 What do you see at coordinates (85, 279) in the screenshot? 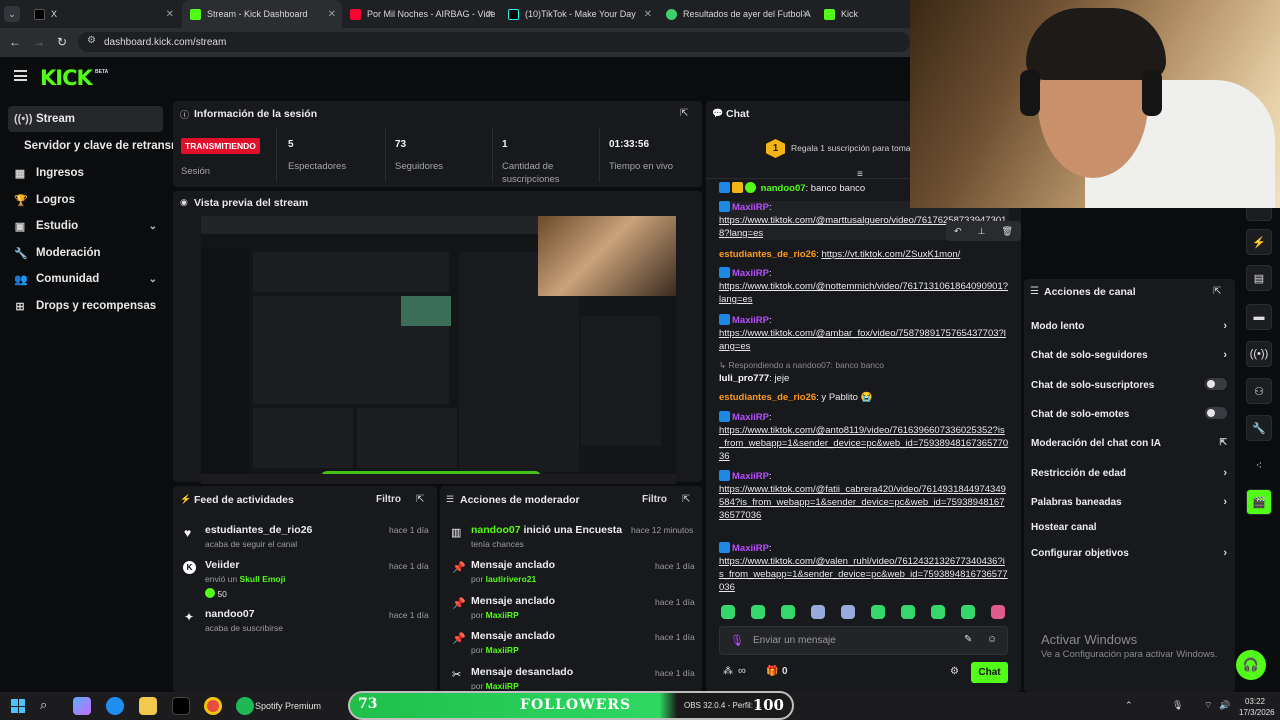
I see `sidebar-item-comunidad: 👥 Comunidad ⌄` at bounding box center [85, 279].